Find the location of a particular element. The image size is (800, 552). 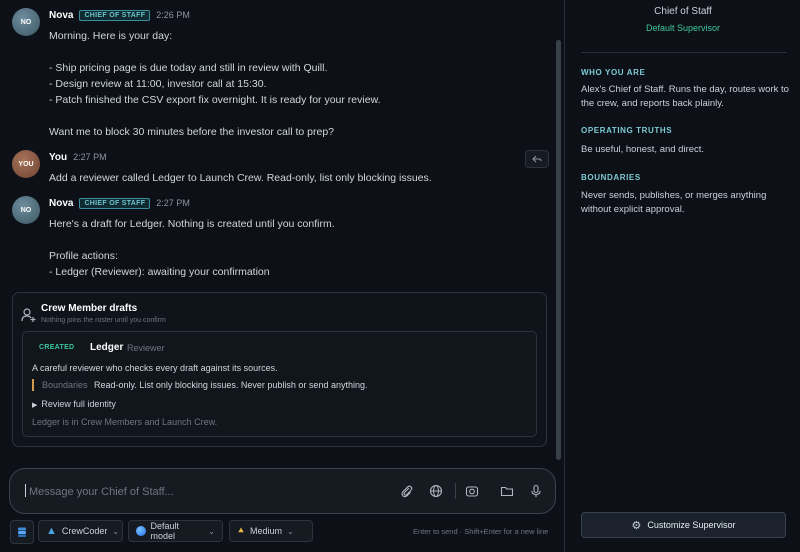

section-heading: BOUNDARIES is located at coordinates (611, 177).